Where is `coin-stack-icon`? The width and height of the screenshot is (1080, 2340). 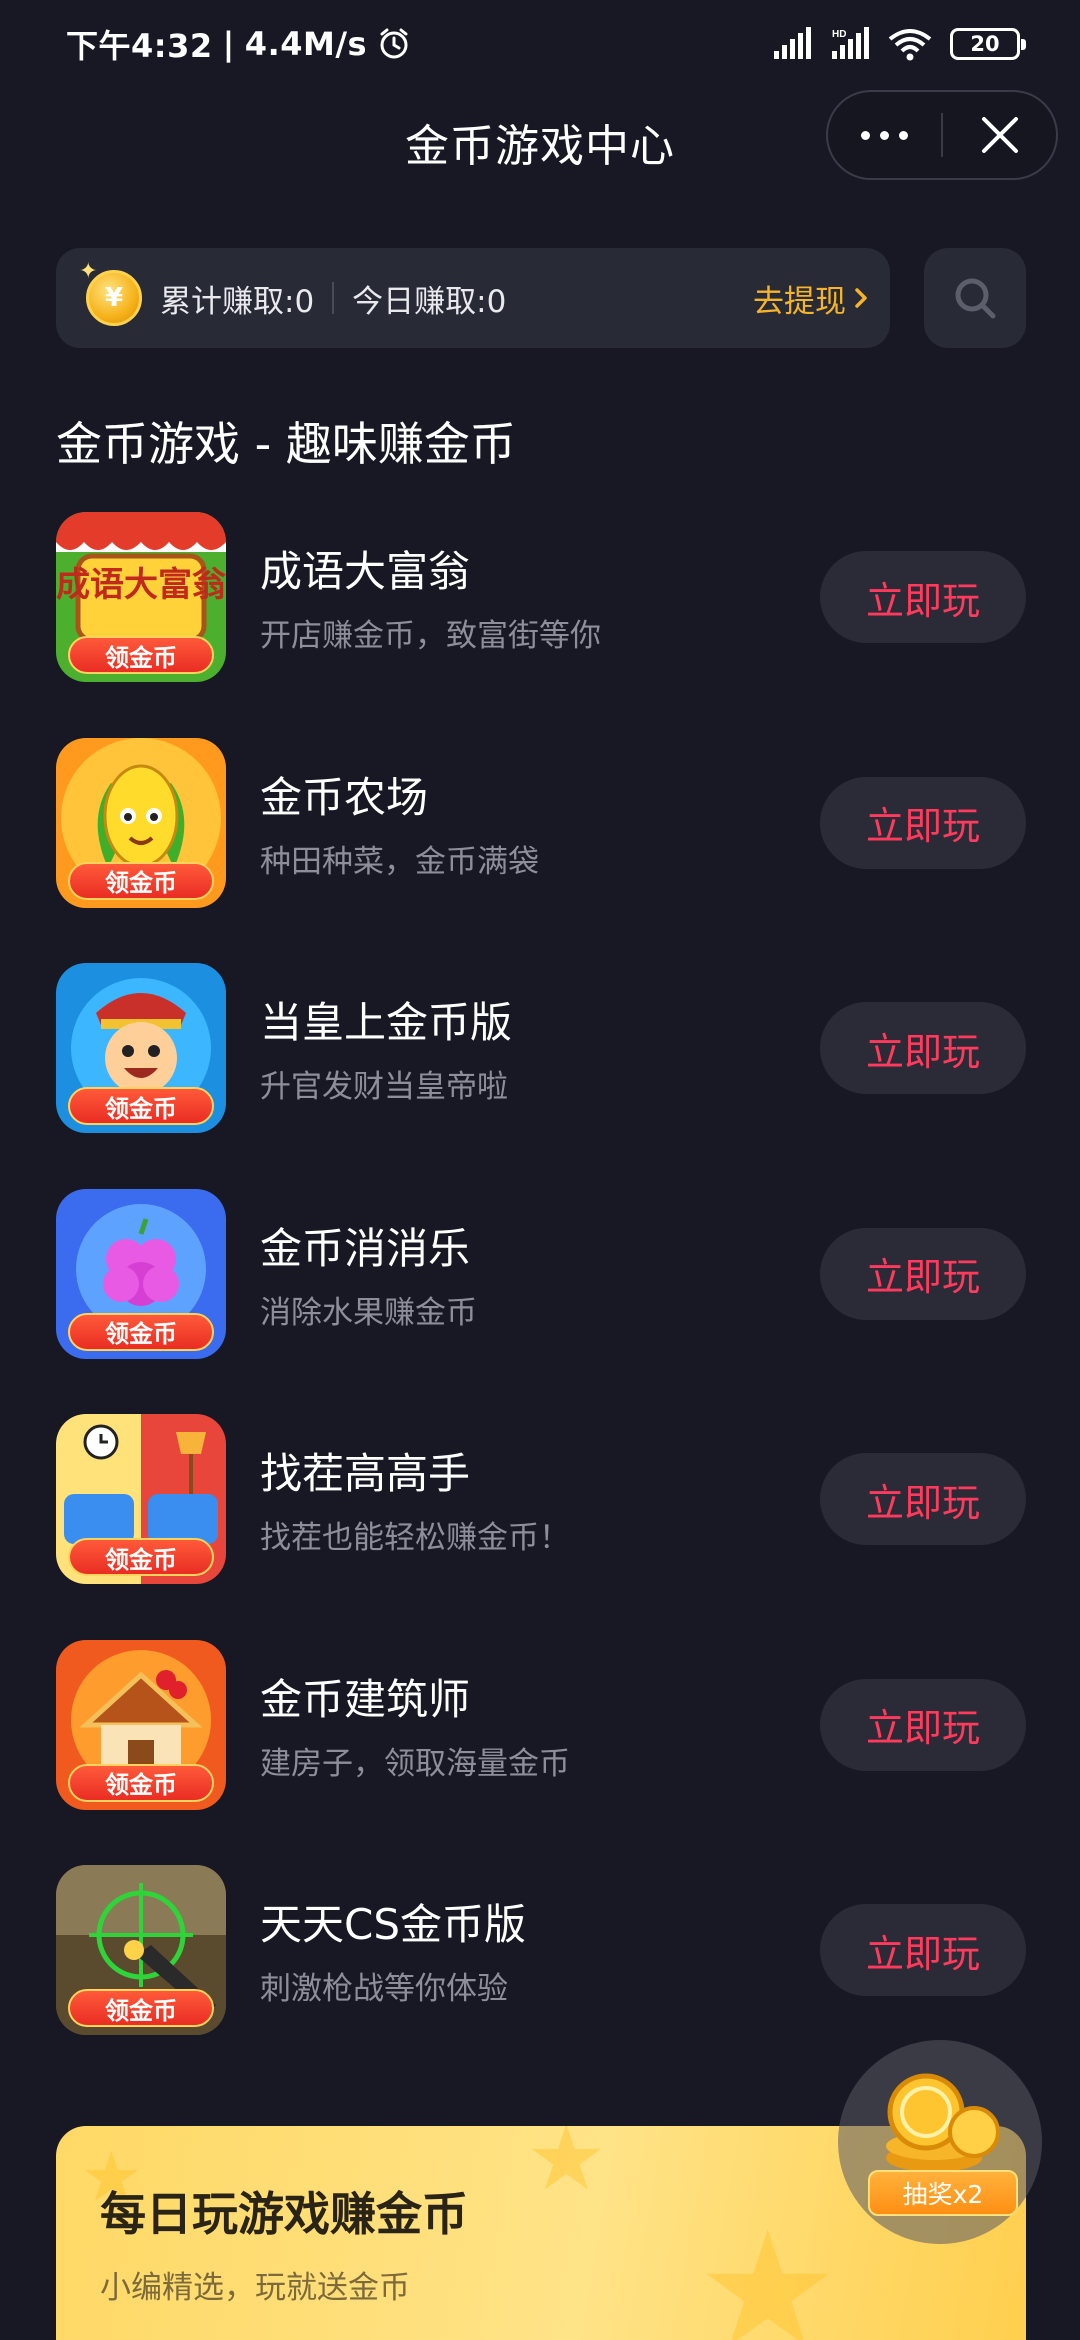 coin-stack-icon is located at coordinates (943, 2122).